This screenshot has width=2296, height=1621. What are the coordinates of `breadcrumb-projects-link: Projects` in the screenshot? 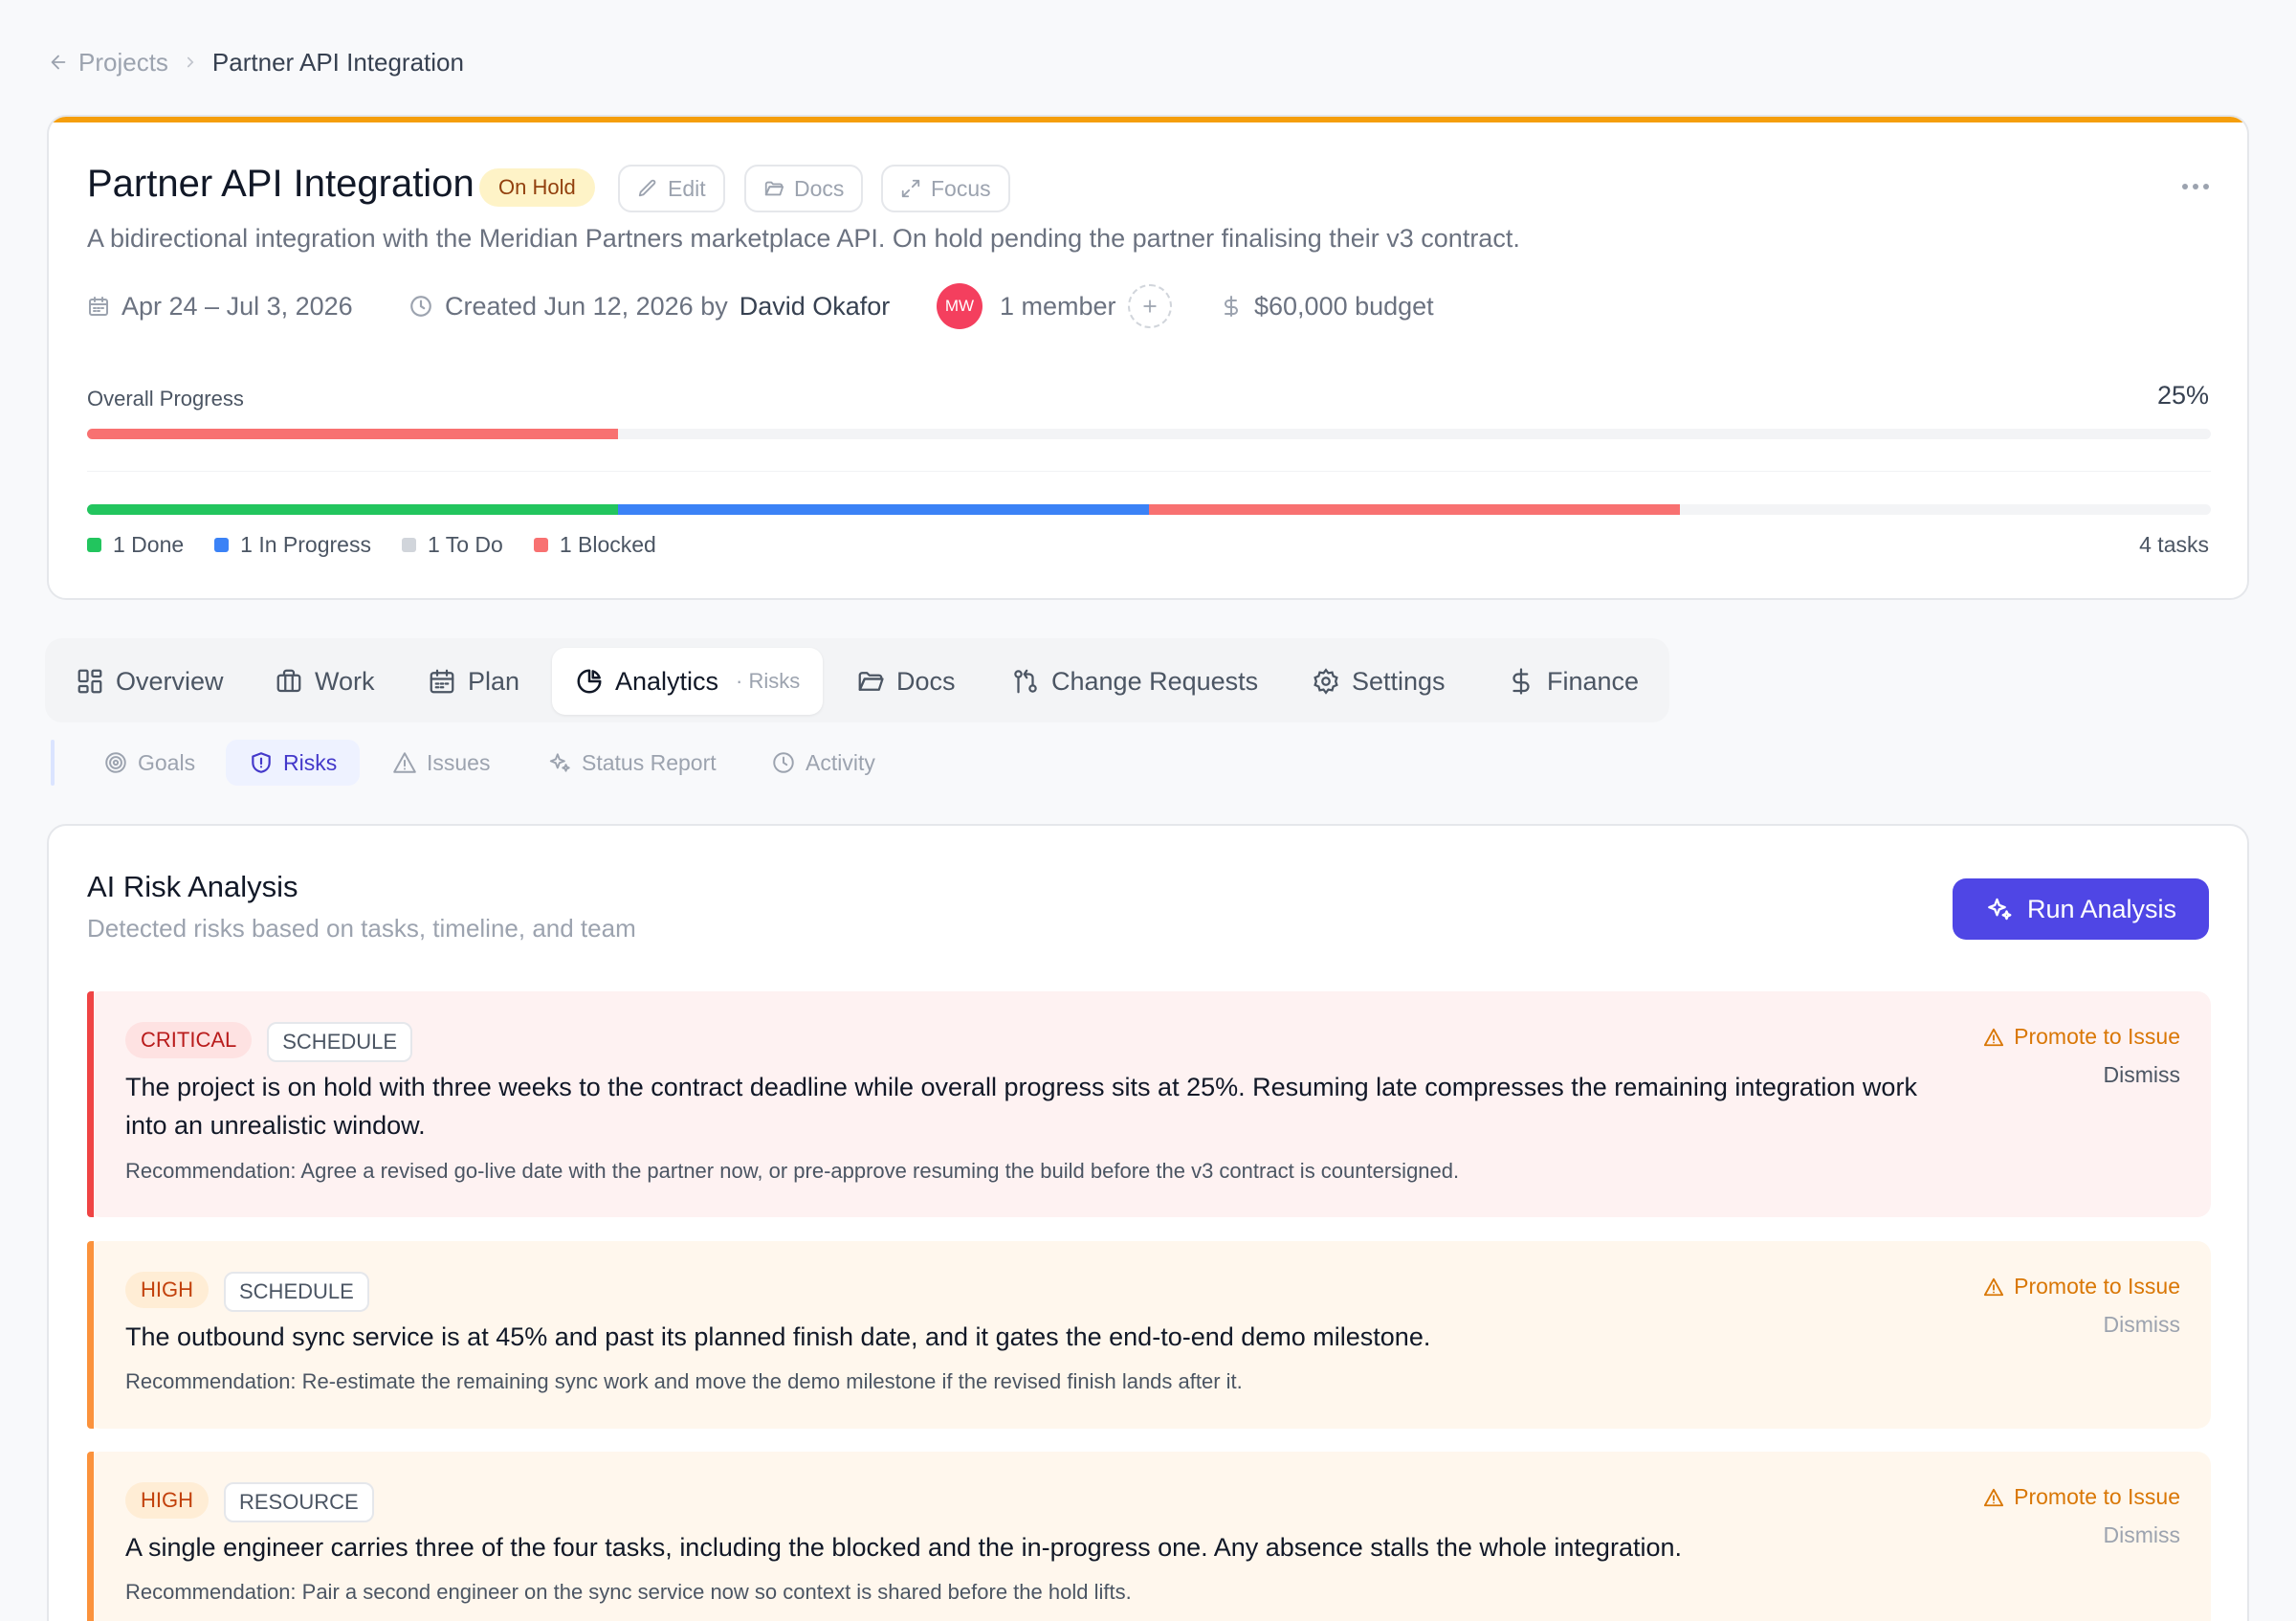 It's located at (123, 63).